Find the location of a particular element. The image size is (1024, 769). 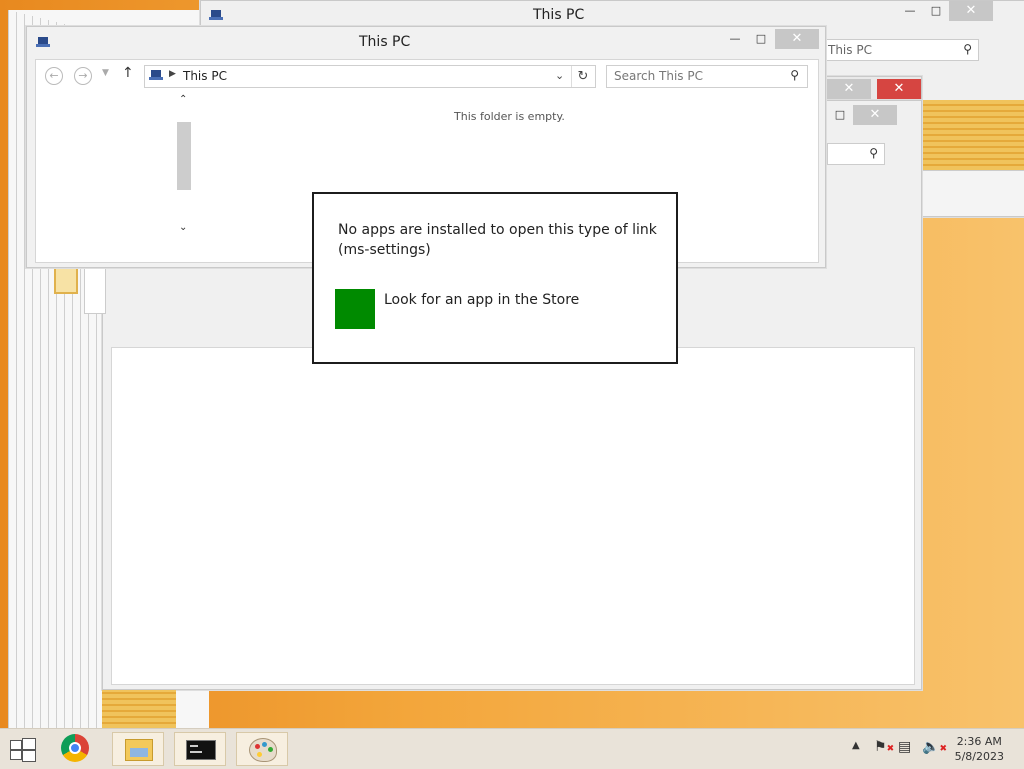

taskbar-paint-button is located at coordinates (262, 749).